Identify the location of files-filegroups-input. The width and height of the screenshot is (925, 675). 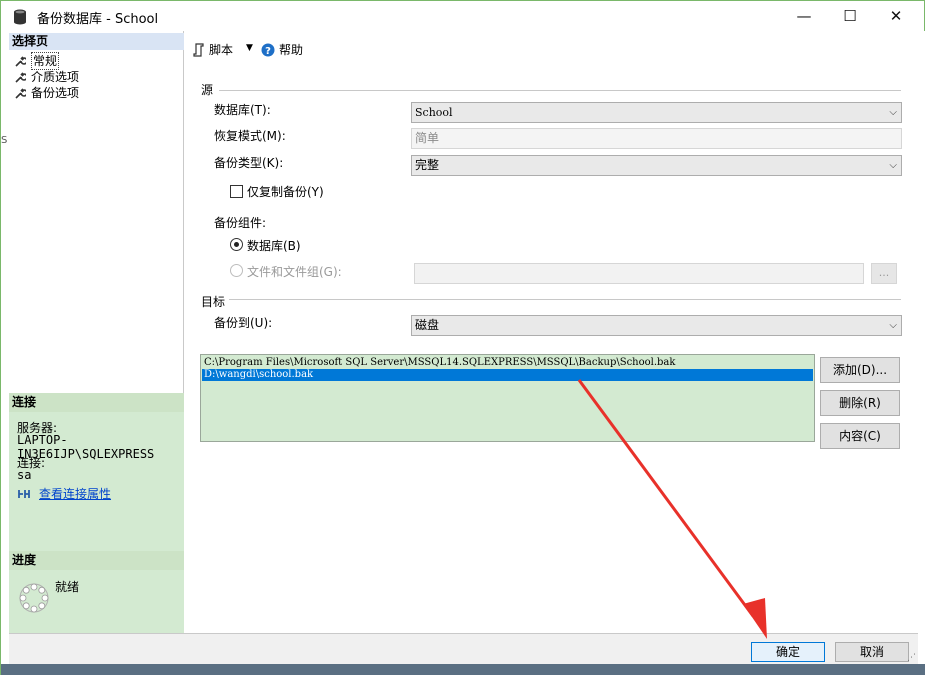
(639, 273).